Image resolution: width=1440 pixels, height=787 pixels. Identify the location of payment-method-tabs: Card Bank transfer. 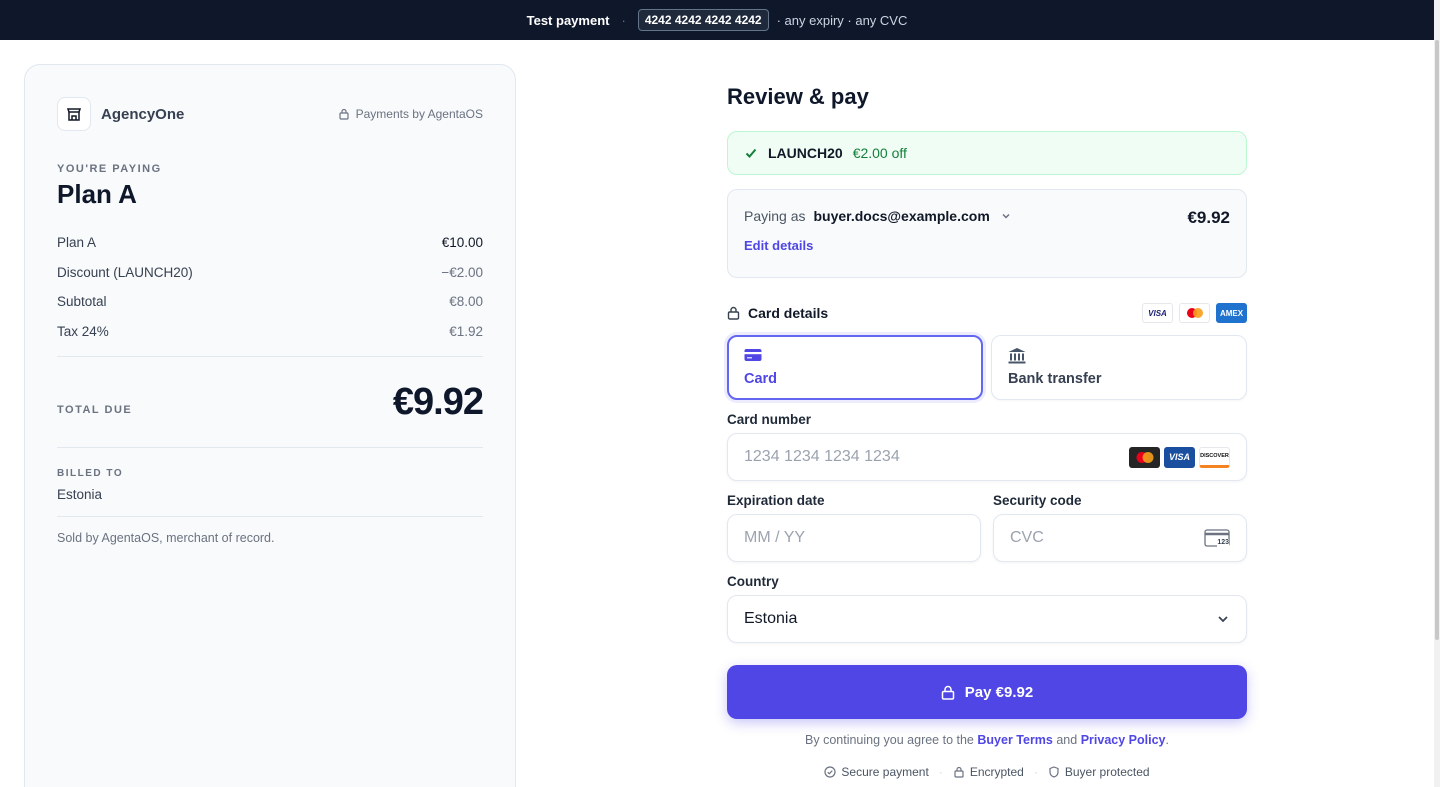
(987, 367).